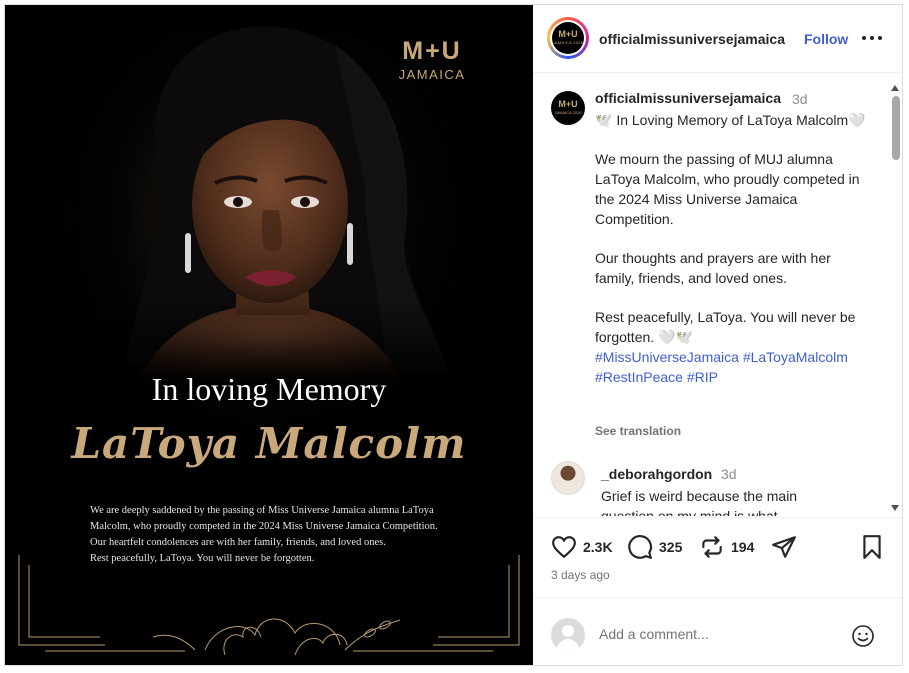 Image resolution: width=909 pixels, height=673 pixels. What do you see at coordinates (872, 37) in the screenshot?
I see `more-horizontal-icon` at bounding box center [872, 37].